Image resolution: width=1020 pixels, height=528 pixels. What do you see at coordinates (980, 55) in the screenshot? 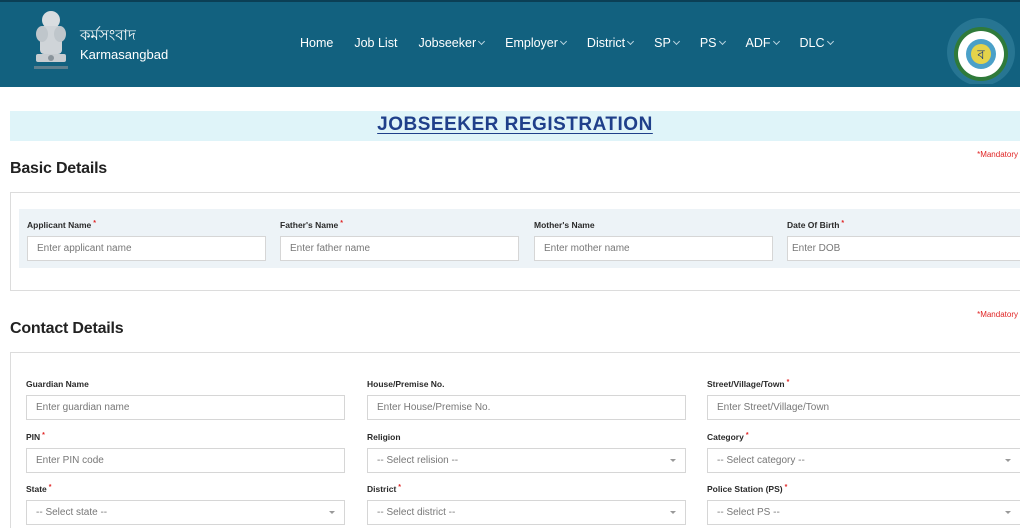
I see `svg-text: ব` at bounding box center [980, 55].